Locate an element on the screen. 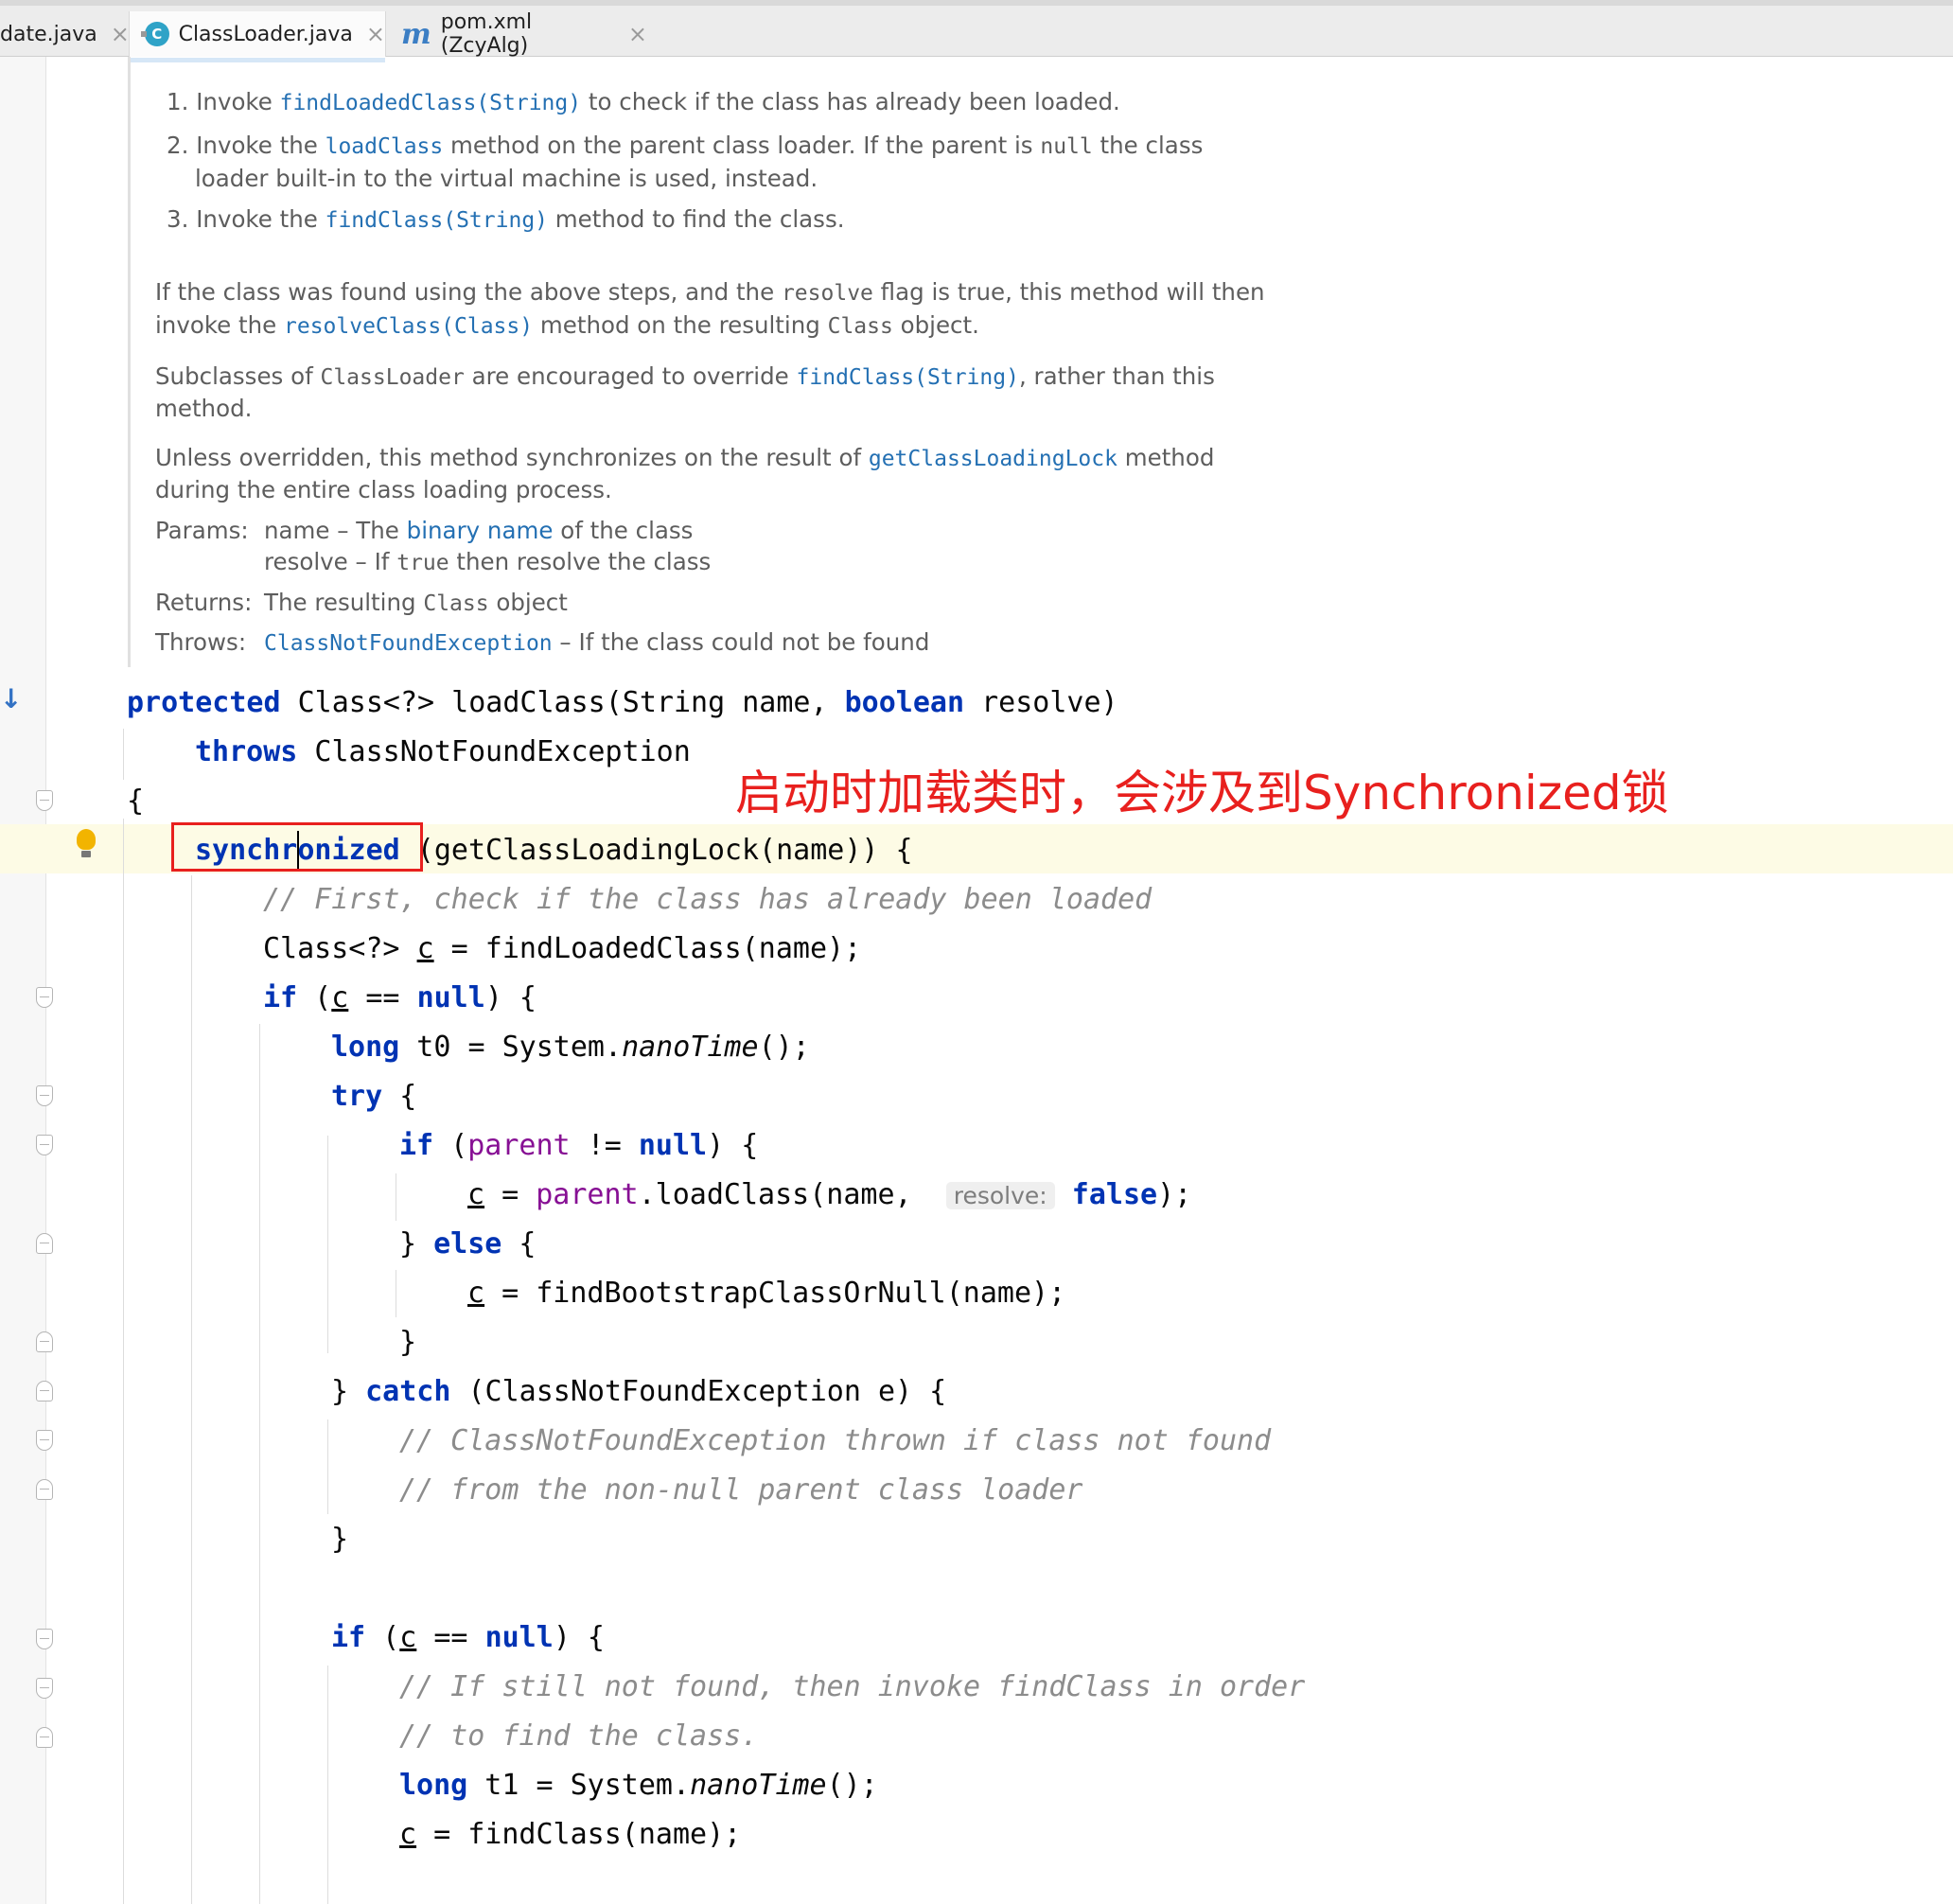 This screenshot has height=1904, width=1953. code-line: throws ClassNotFoundException is located at coordinates (443, 751).